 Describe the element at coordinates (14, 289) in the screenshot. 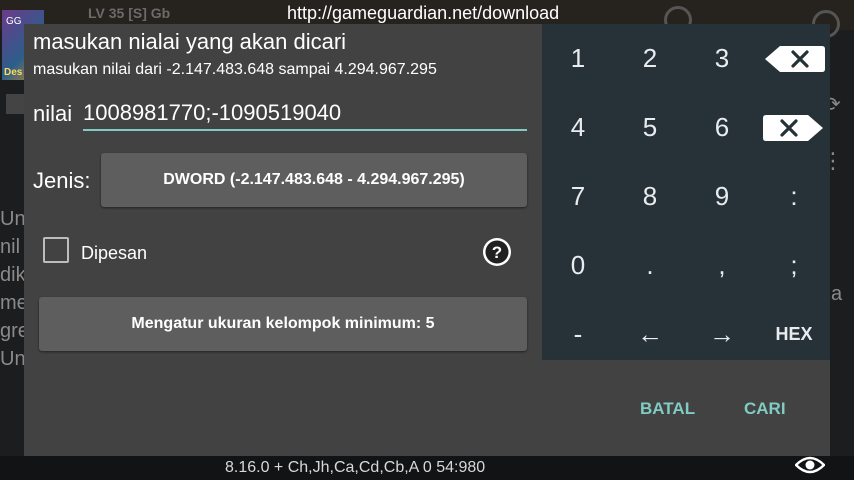

I see `background-side-text: Un nil dik me gre Un` at that location.